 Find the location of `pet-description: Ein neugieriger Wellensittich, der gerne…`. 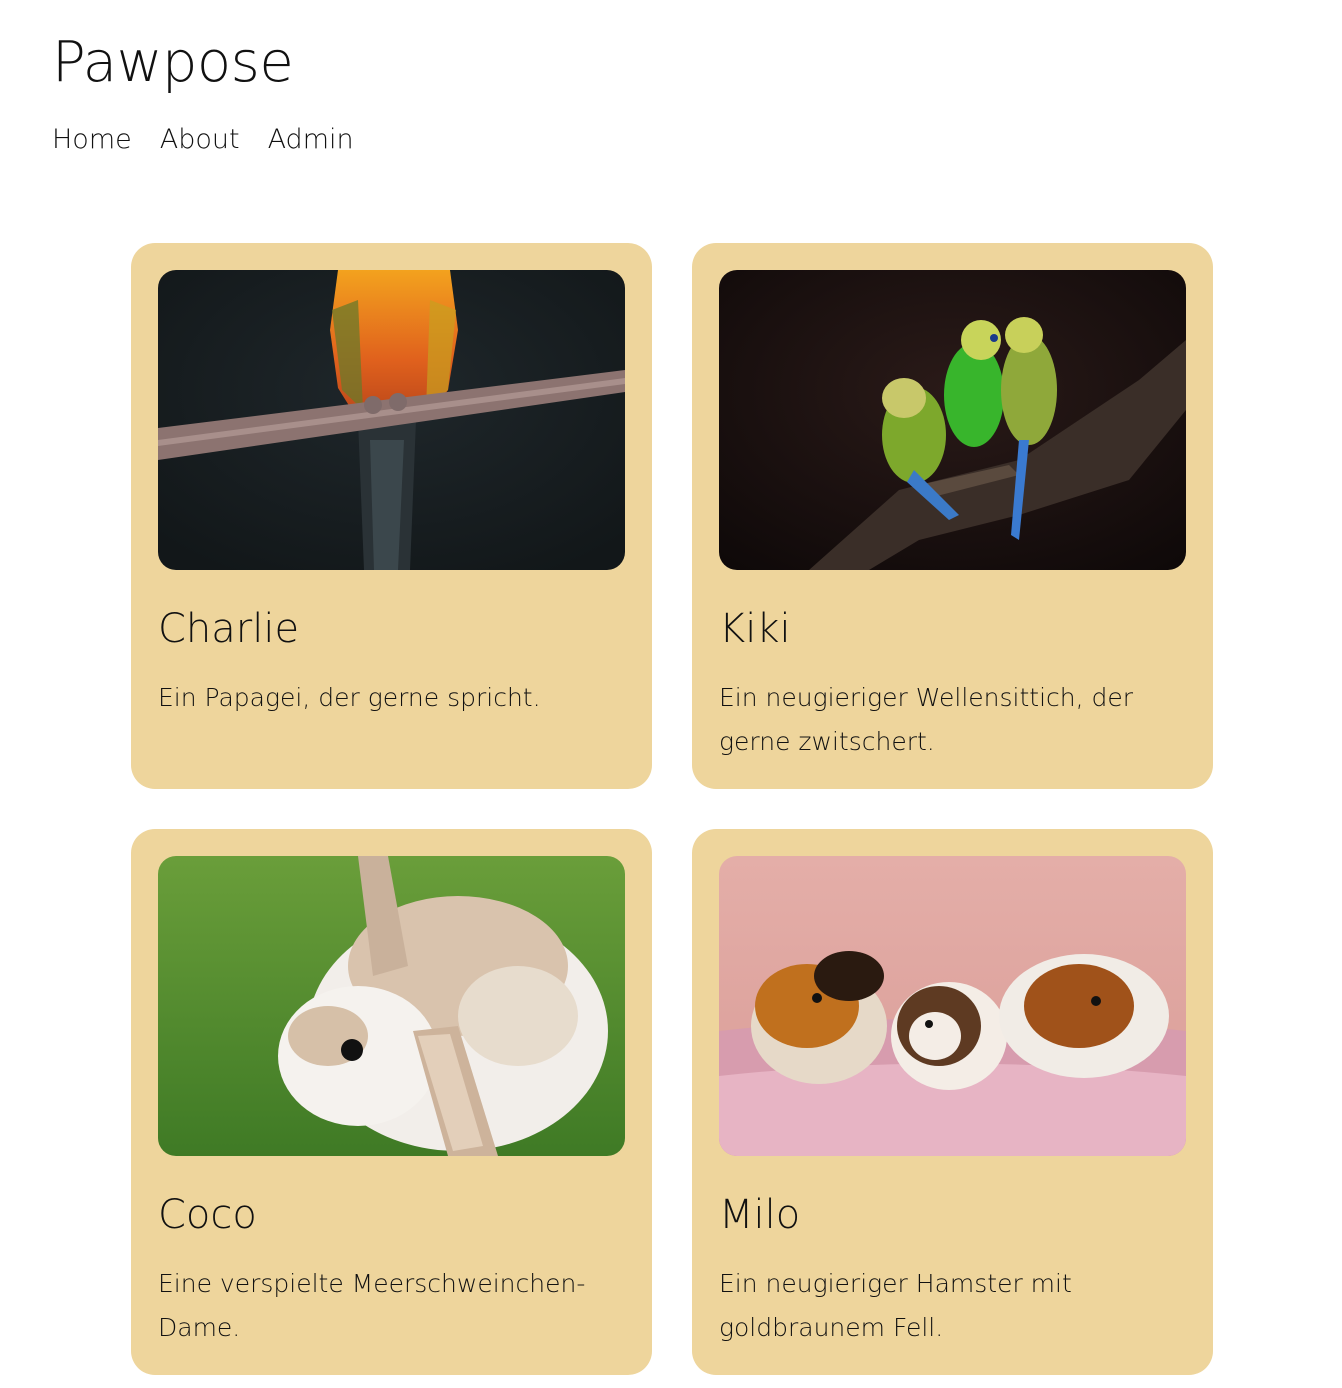

pet-description: Ein neugieriger Wellensittich, der gerne… is located at coordinates (926, 719).